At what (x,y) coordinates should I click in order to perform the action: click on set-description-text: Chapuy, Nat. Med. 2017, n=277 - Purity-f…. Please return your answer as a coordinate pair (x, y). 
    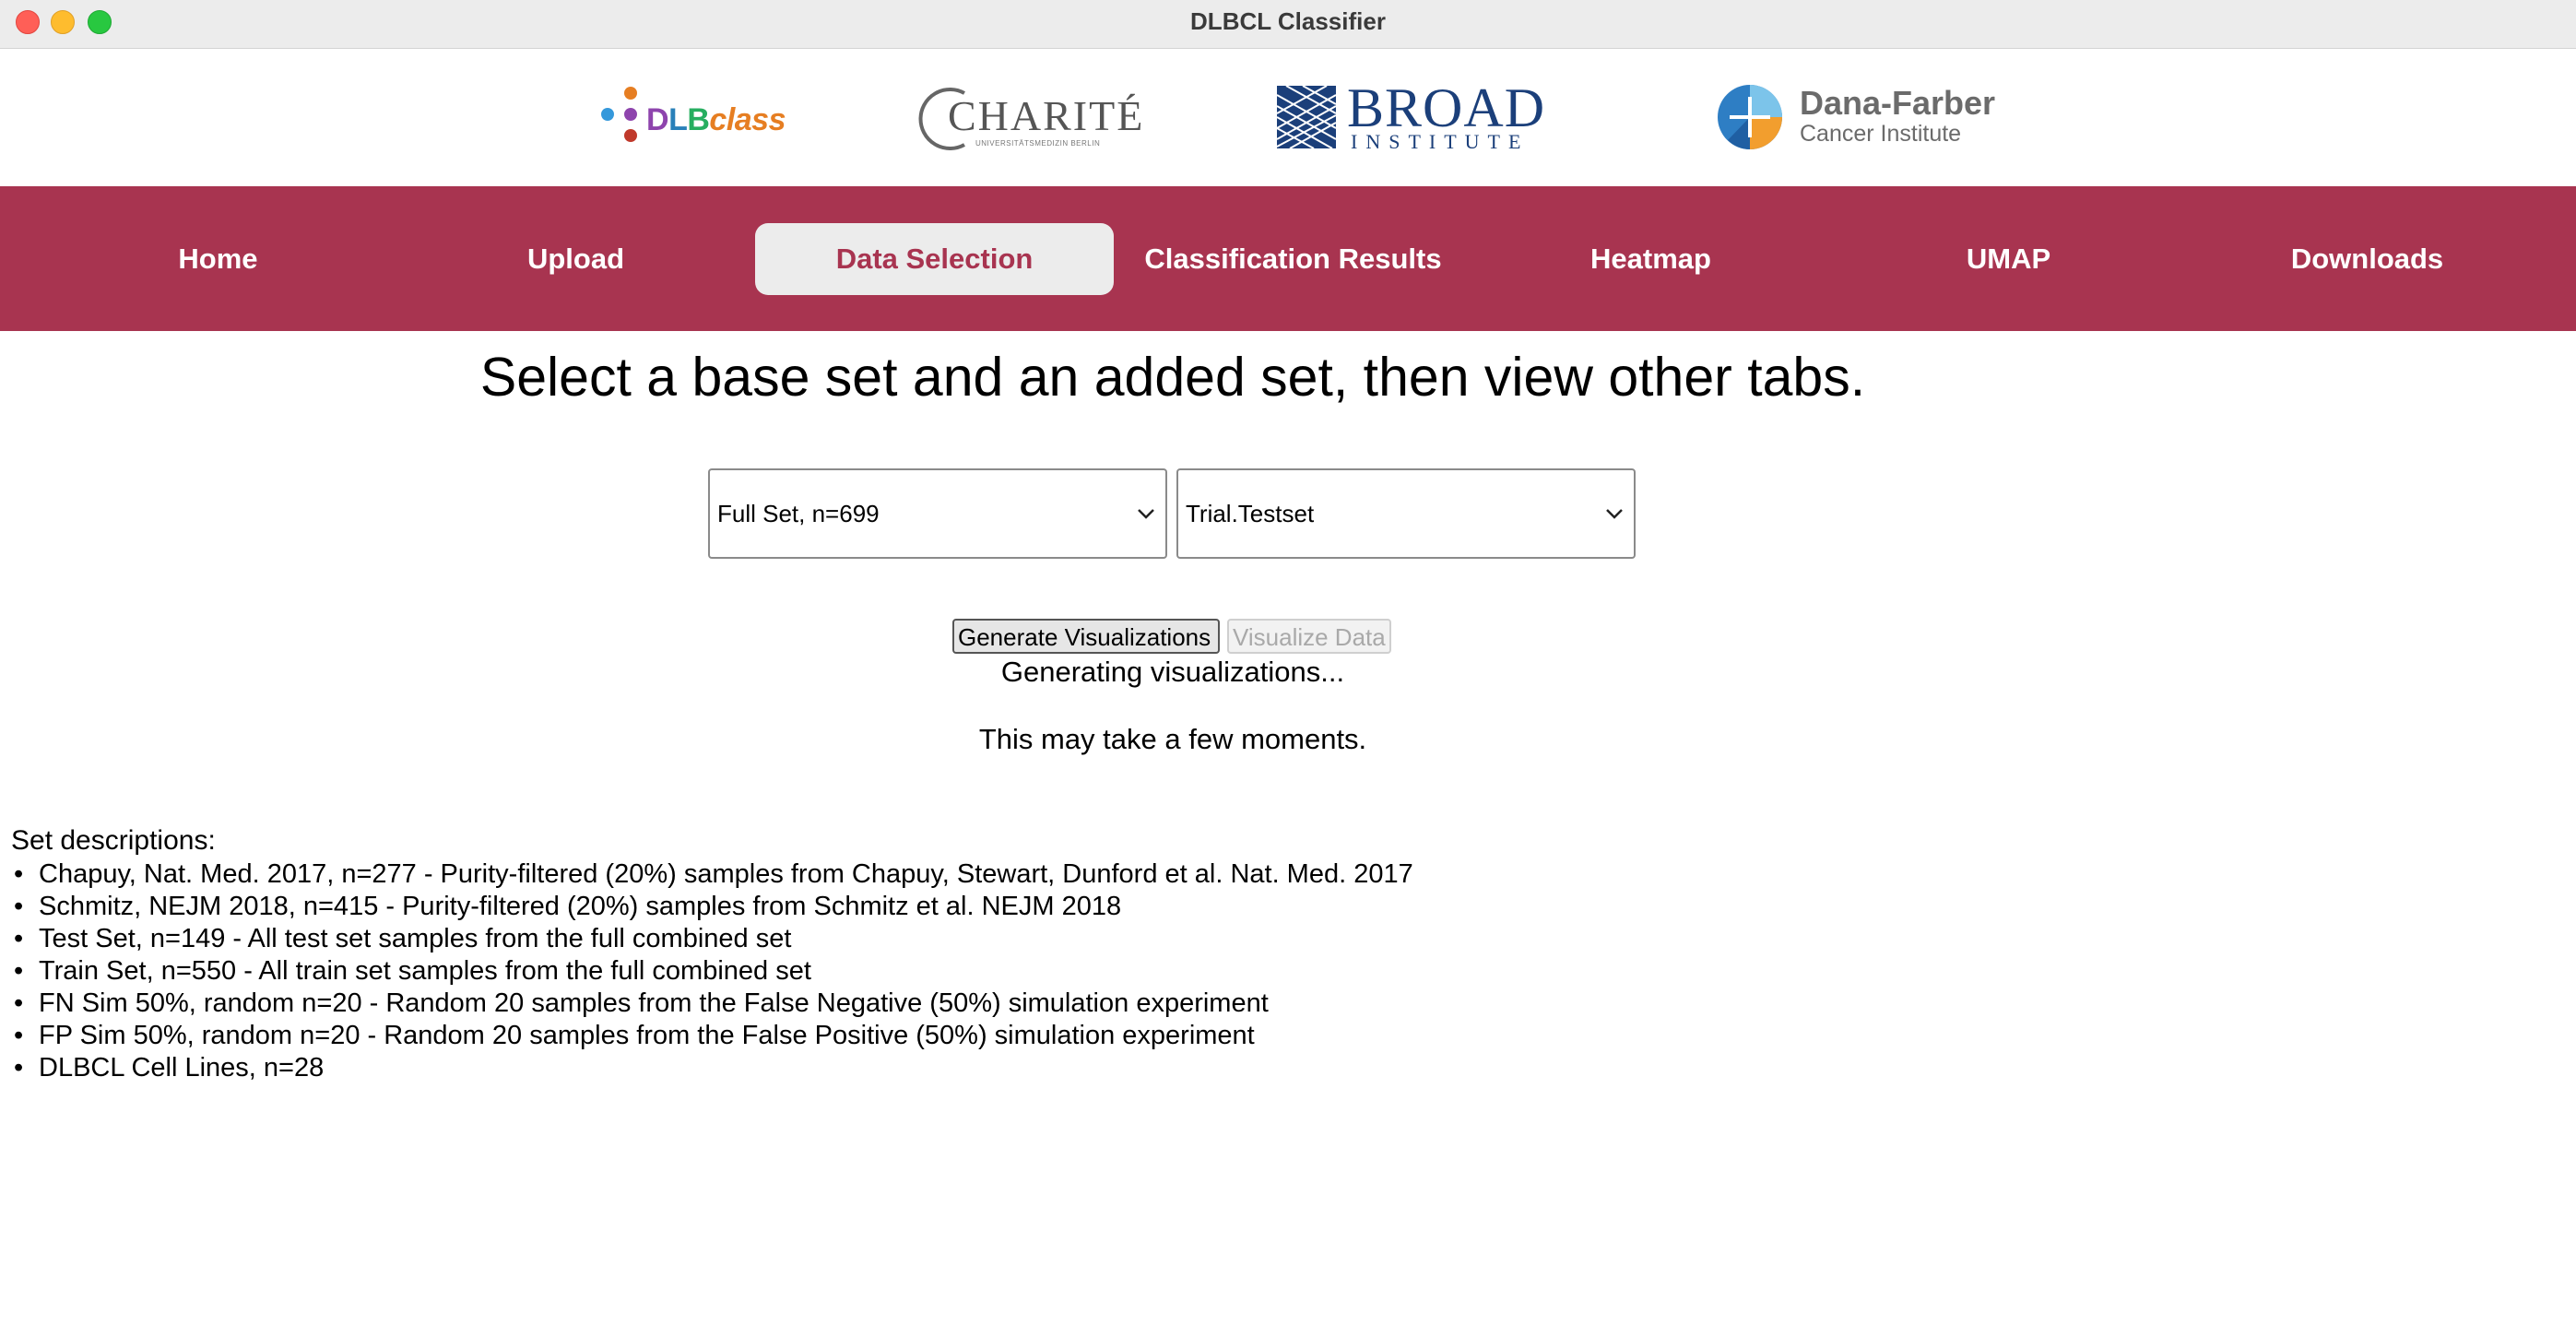
    Looking at the image, I should click on (726, 874).